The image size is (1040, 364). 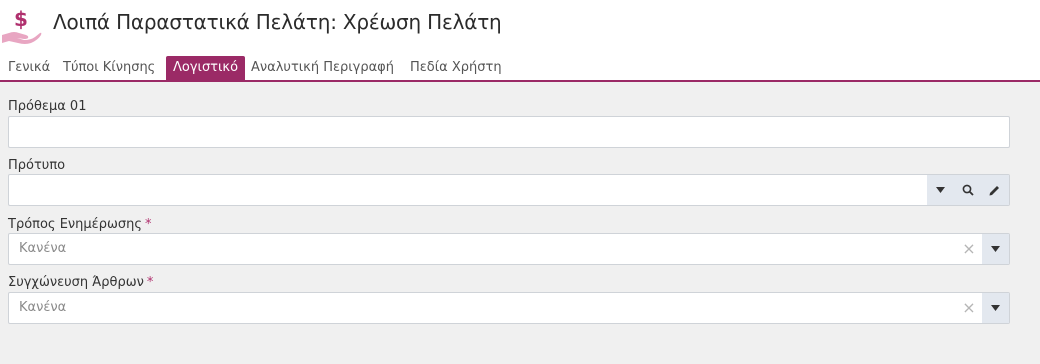 What do you see at coordinates (277, 22) in the screenshot?
I see `page-title: Λοιπά Παραστατικά Πελάτη: Χρέωση Πελάτη` at bounding box center [277, 22].